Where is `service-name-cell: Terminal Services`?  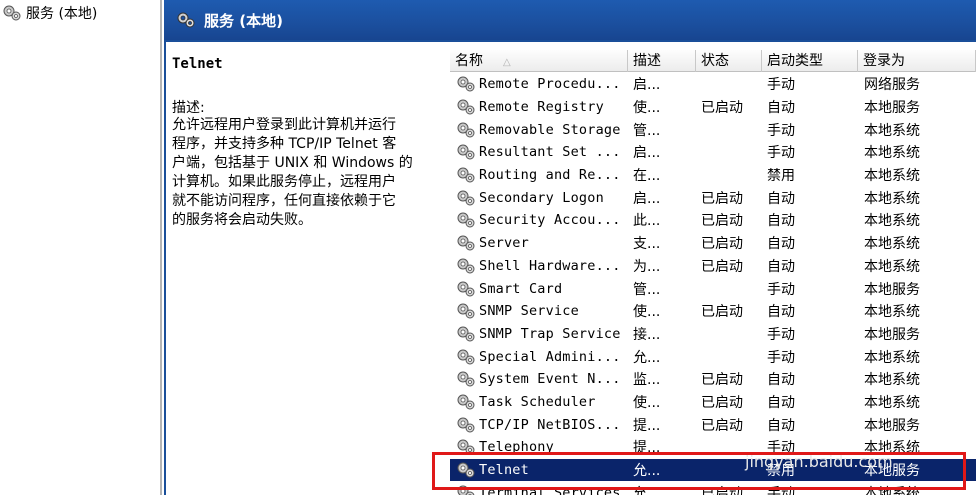
service-name-cell: Terminal Services is located at coordinates (539, 489).